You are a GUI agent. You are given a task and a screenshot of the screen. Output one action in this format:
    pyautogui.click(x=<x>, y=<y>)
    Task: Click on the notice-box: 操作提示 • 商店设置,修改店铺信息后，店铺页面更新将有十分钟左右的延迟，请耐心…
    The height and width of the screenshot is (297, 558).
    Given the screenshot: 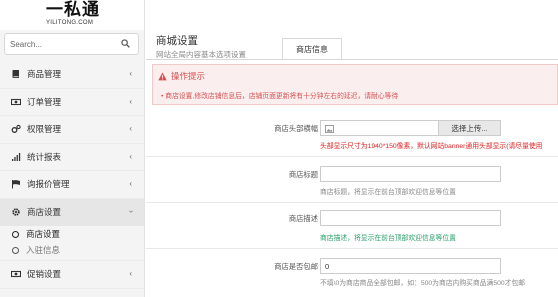 What is the action you would take?
    pyautogui.click(x=355, y=84)
    